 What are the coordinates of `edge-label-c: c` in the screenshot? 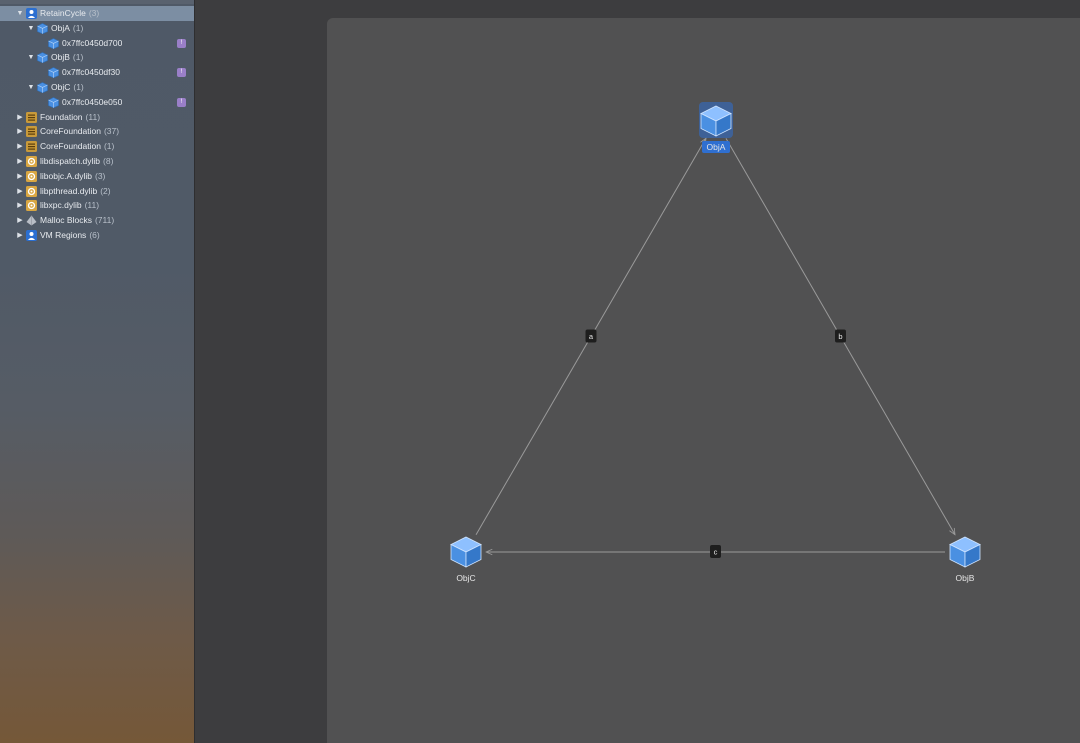 It's located at (715, 551).